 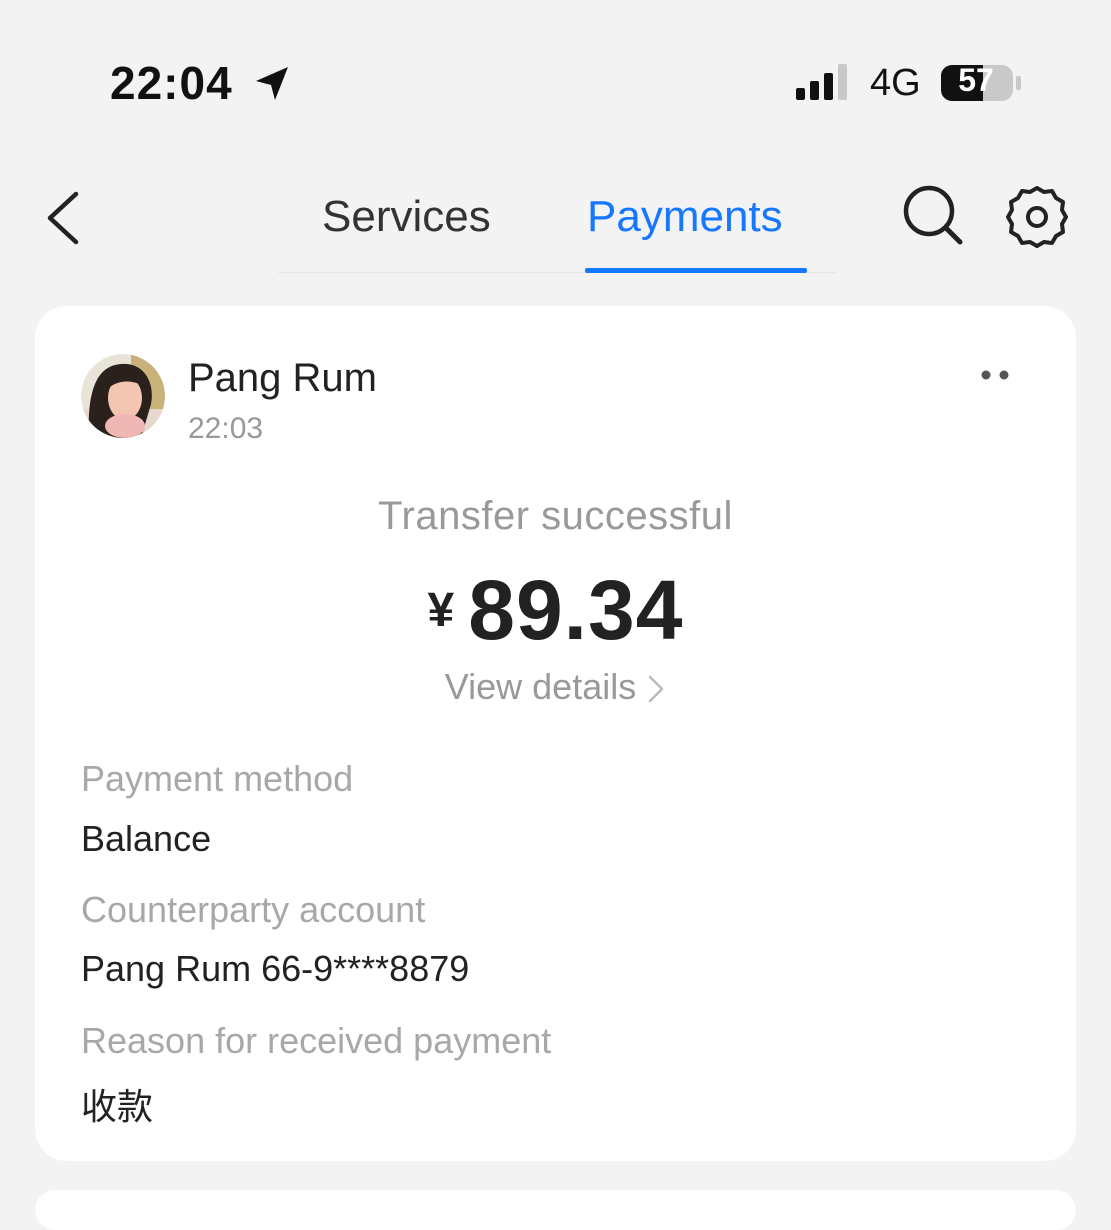 I want to click on location-arrow-icon, so click(x=272, y=83).